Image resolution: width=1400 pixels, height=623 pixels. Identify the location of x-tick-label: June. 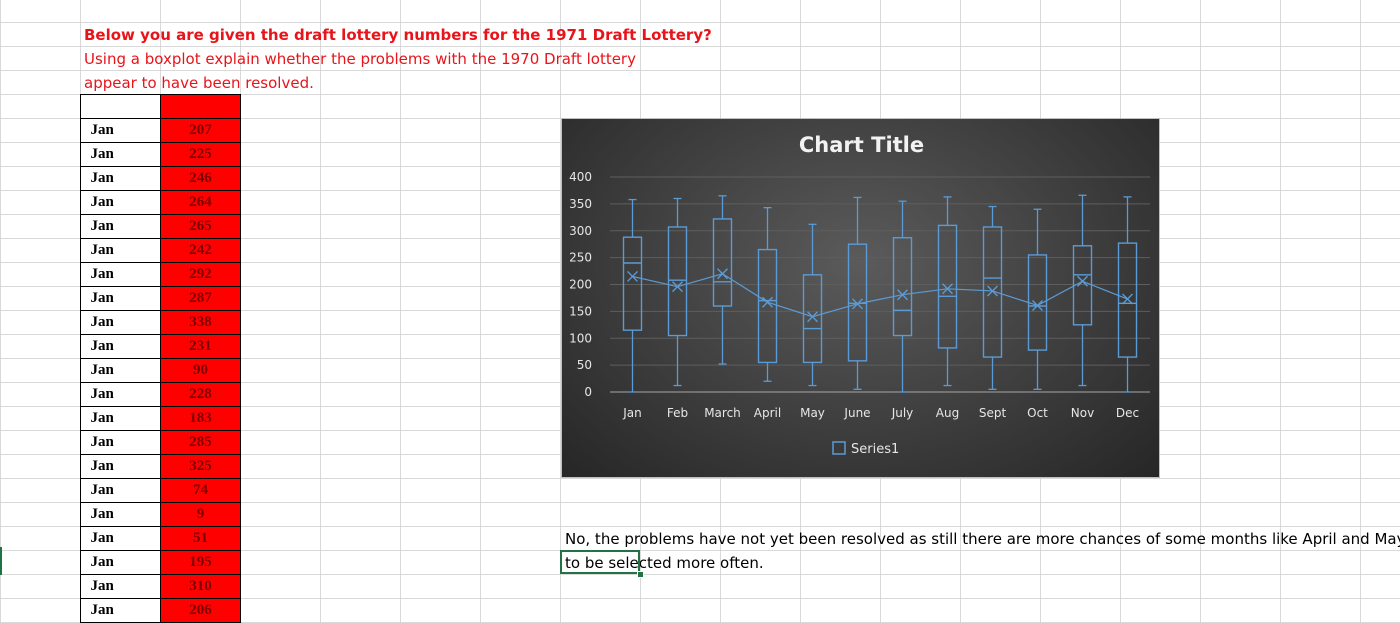
(856, 413).